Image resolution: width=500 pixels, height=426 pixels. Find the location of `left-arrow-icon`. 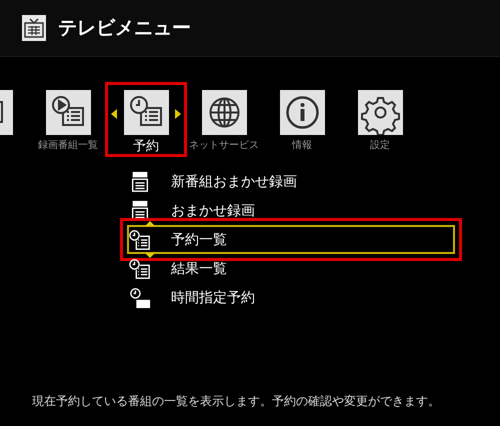

left-arrow-icon is located at coordinates (114, 114).